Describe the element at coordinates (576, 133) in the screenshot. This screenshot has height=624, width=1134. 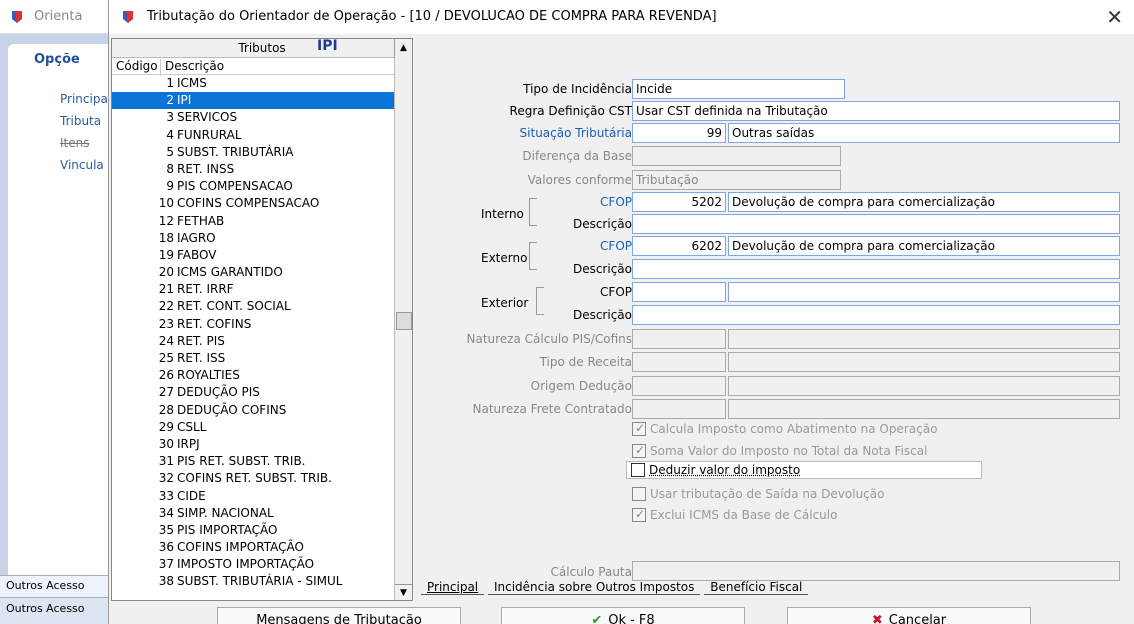
I see `situacao-tributaria-label: Situação Tributária` at that location.